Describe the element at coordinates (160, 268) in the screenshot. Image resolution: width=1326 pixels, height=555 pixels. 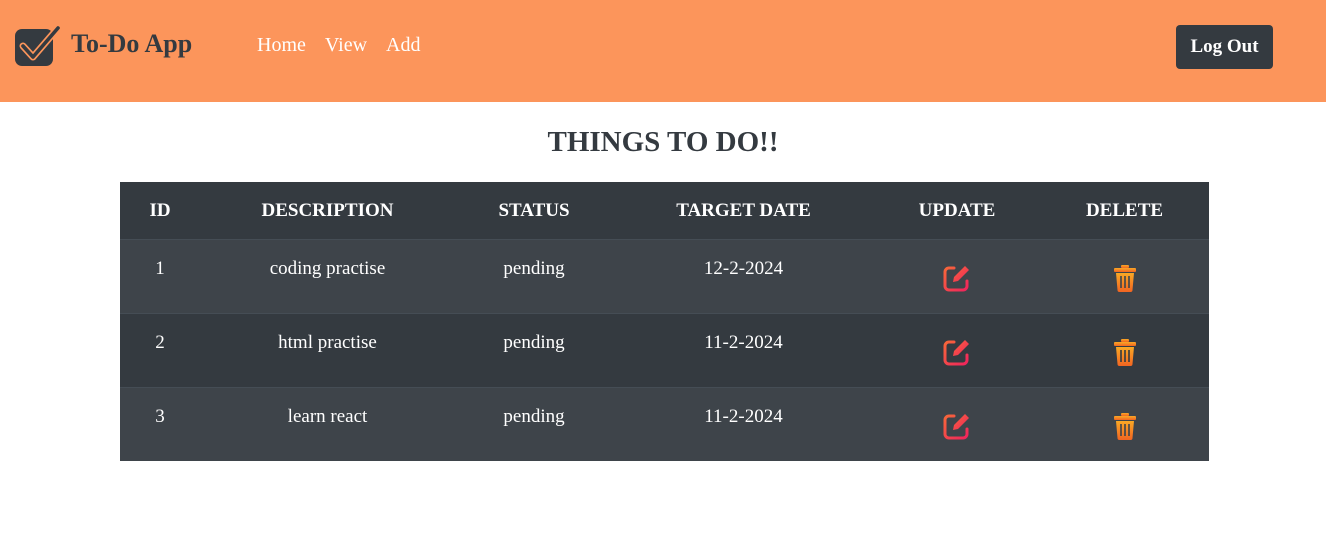
I see `todo-id: 1` at that location.